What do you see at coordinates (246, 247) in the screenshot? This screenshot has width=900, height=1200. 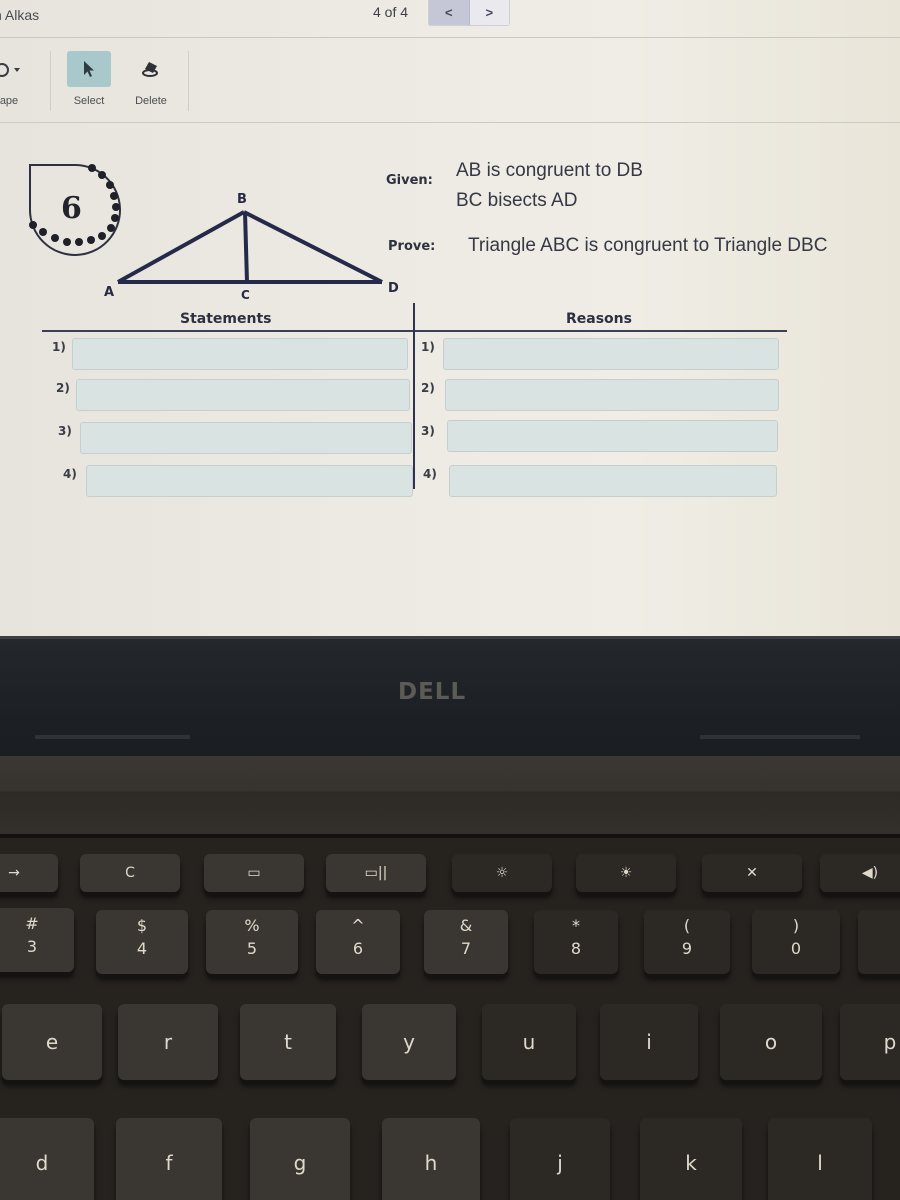 I see `segment-bc` at bounding box center [246, 247].